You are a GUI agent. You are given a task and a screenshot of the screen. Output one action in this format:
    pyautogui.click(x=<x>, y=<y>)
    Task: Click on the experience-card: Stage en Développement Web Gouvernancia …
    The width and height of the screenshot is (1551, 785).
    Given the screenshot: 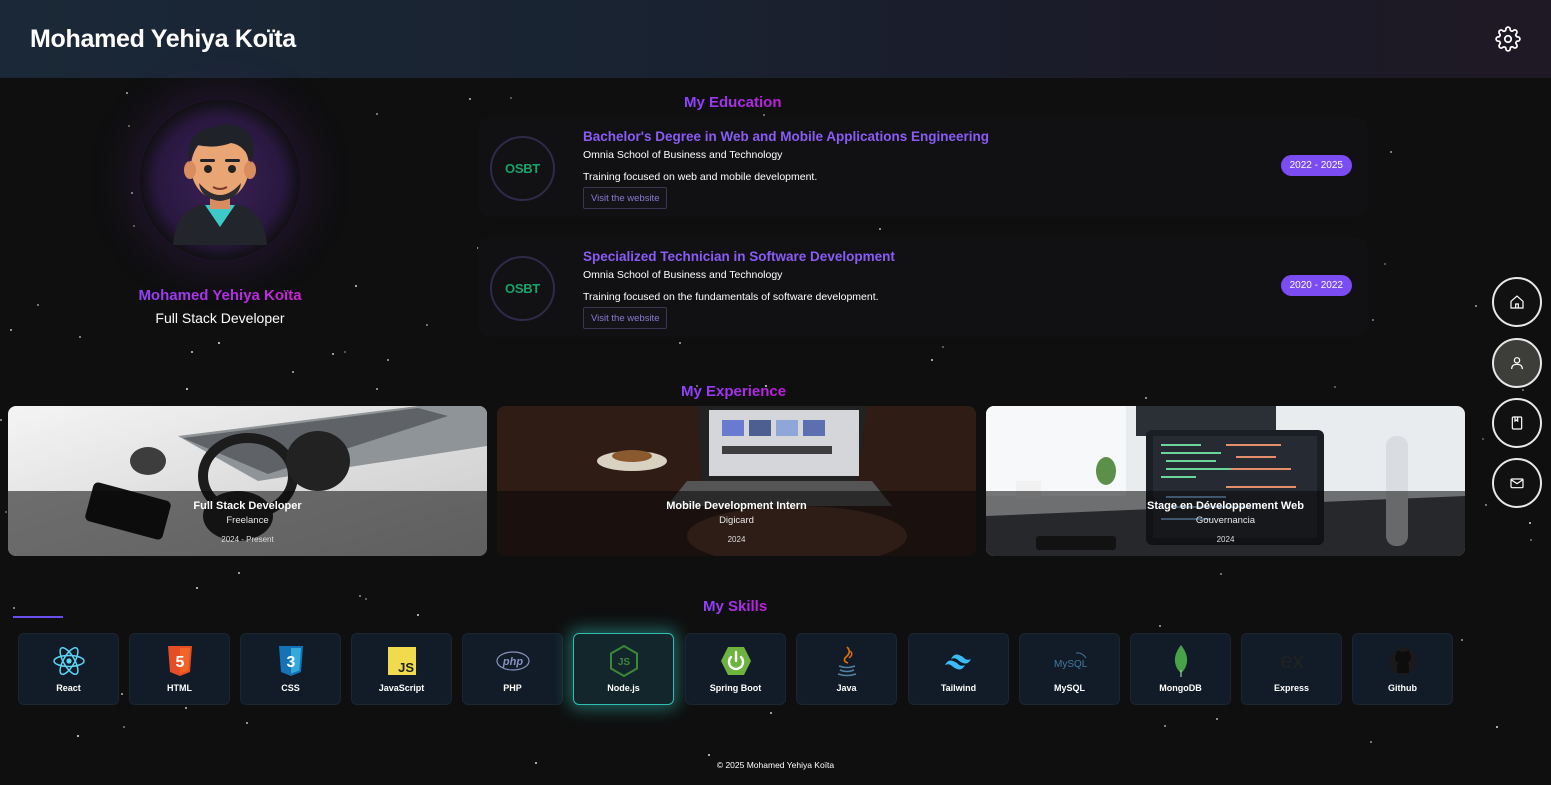 What is the action you would take?
    pyautogui.click(x=1225, y=481)
    